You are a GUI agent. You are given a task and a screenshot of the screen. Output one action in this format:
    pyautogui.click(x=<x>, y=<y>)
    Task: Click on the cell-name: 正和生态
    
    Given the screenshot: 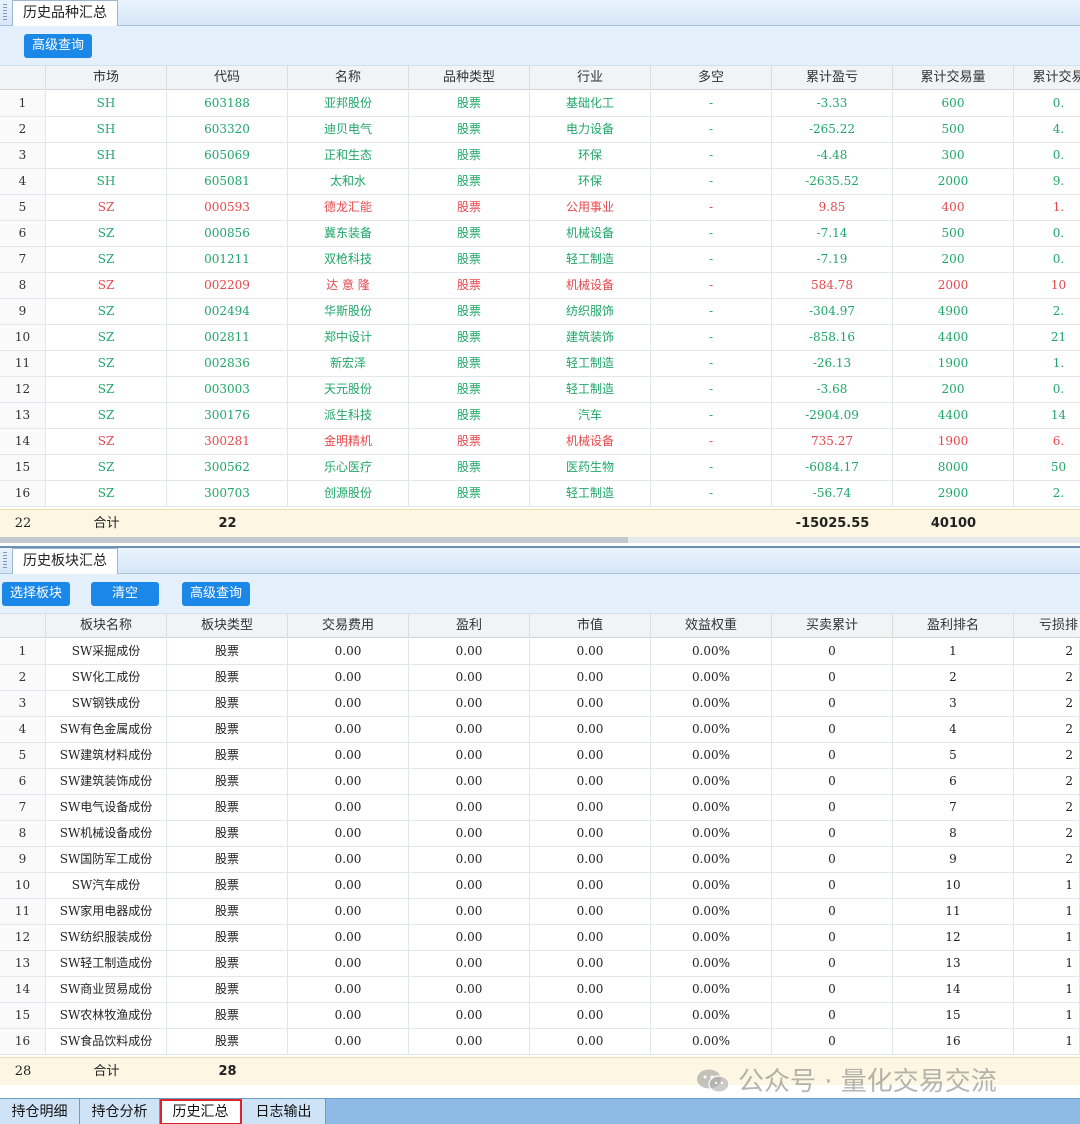 What is the action you would take?
    pyautogui.click(x=348, y=155)
    